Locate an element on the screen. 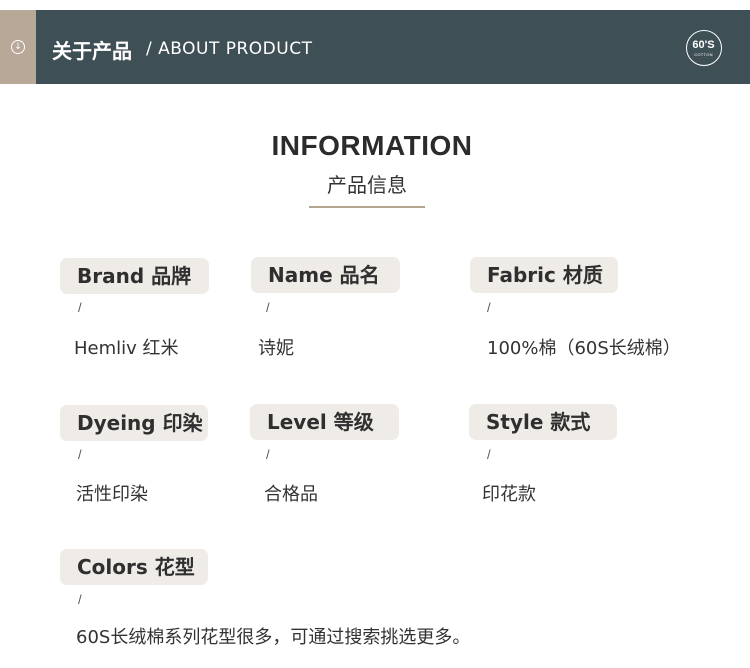 This screenshot has height=668, width=750. field-label-style: Style 款式 is located at coordinates (543, 422).